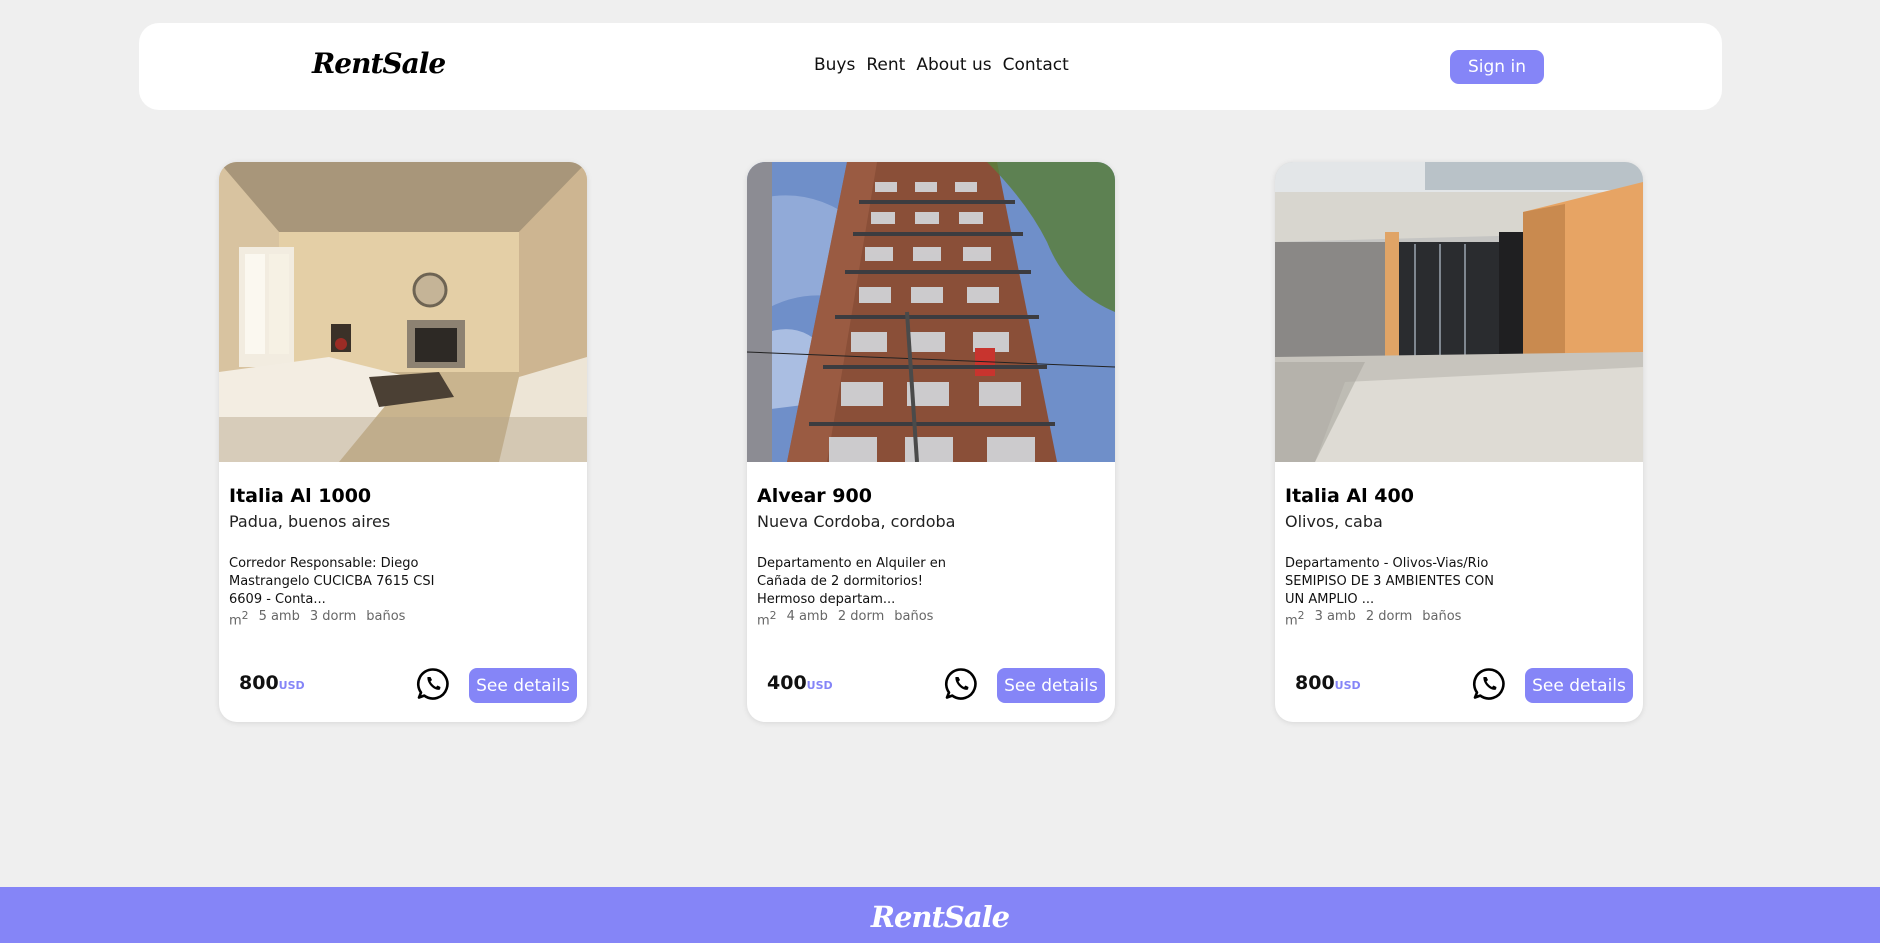  What do you see at coordinates (403, 312) in the screenshot?
I see `listing-photo-living-room` at bounding box center [403, 312].